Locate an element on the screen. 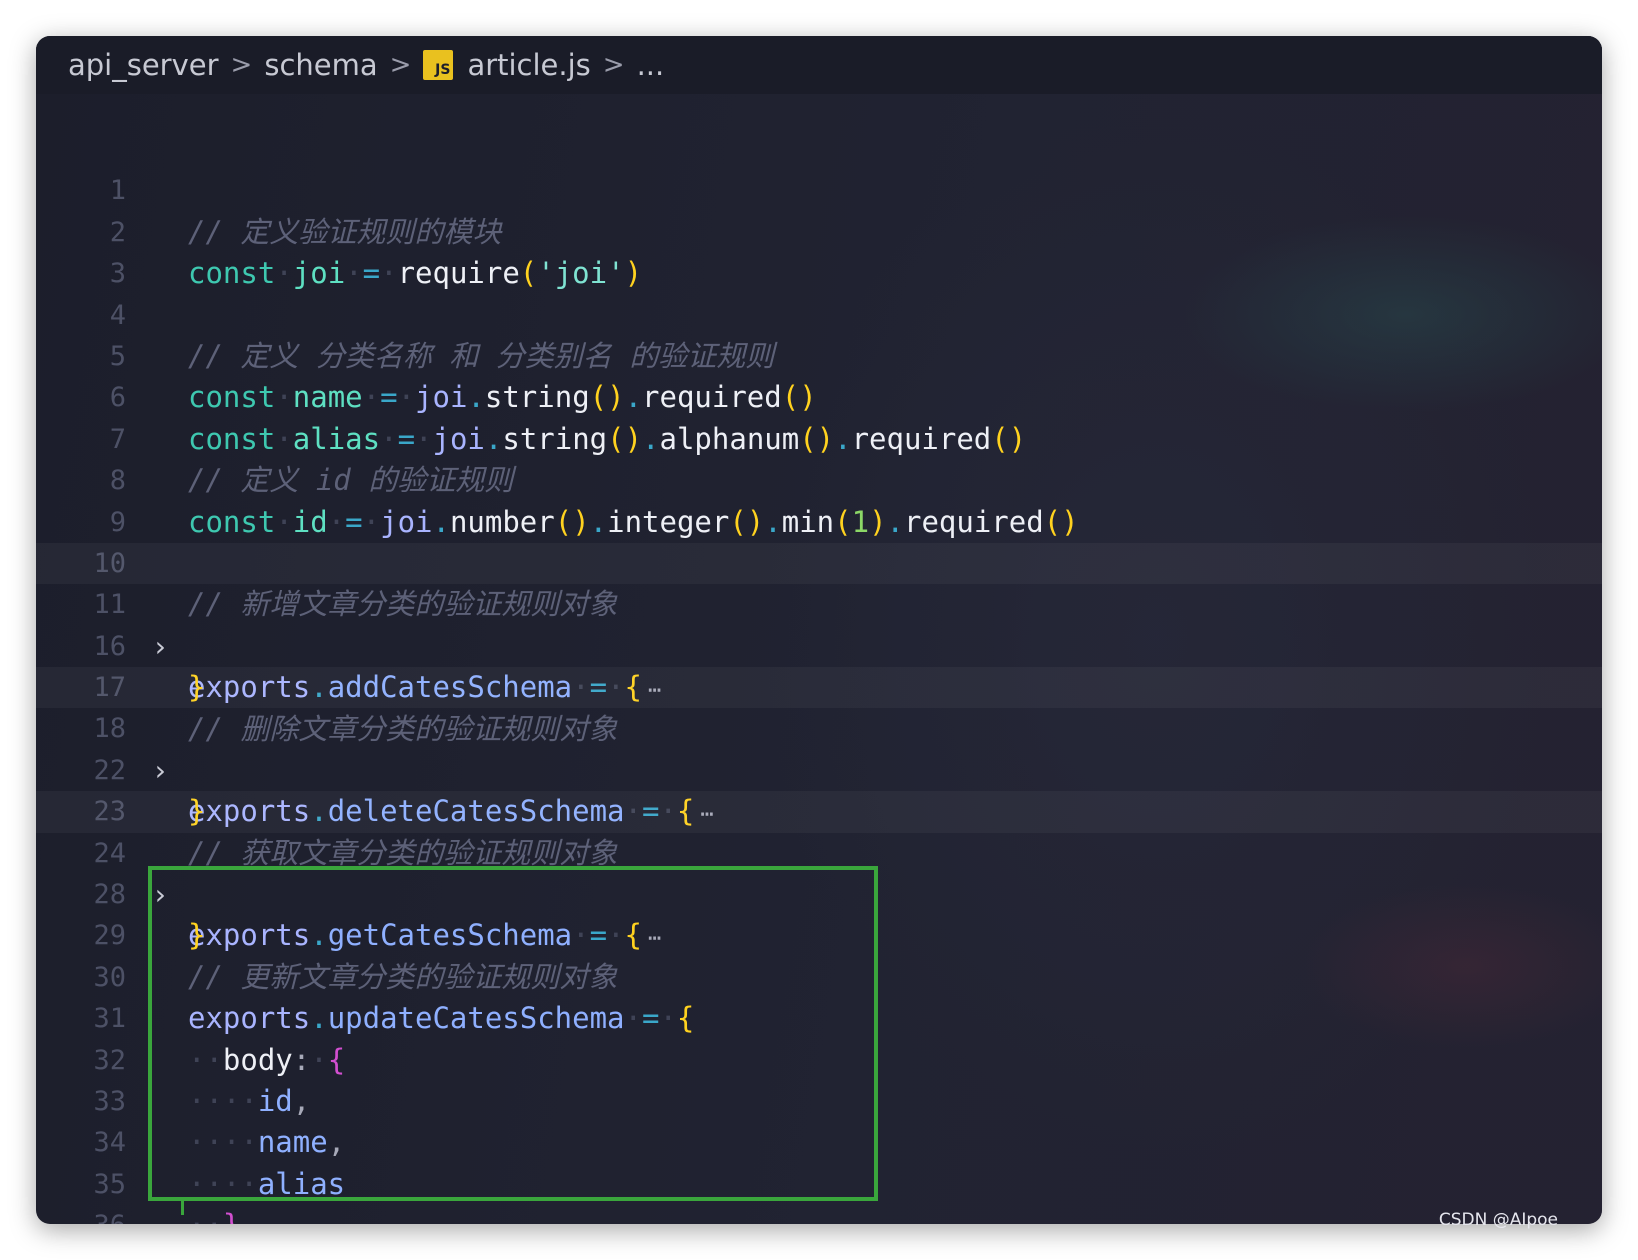 This screenshot has height=1260, width=1638. code-line: 17 // 删除文章分类的验证规则对象 is located at coordinates (819, 685).